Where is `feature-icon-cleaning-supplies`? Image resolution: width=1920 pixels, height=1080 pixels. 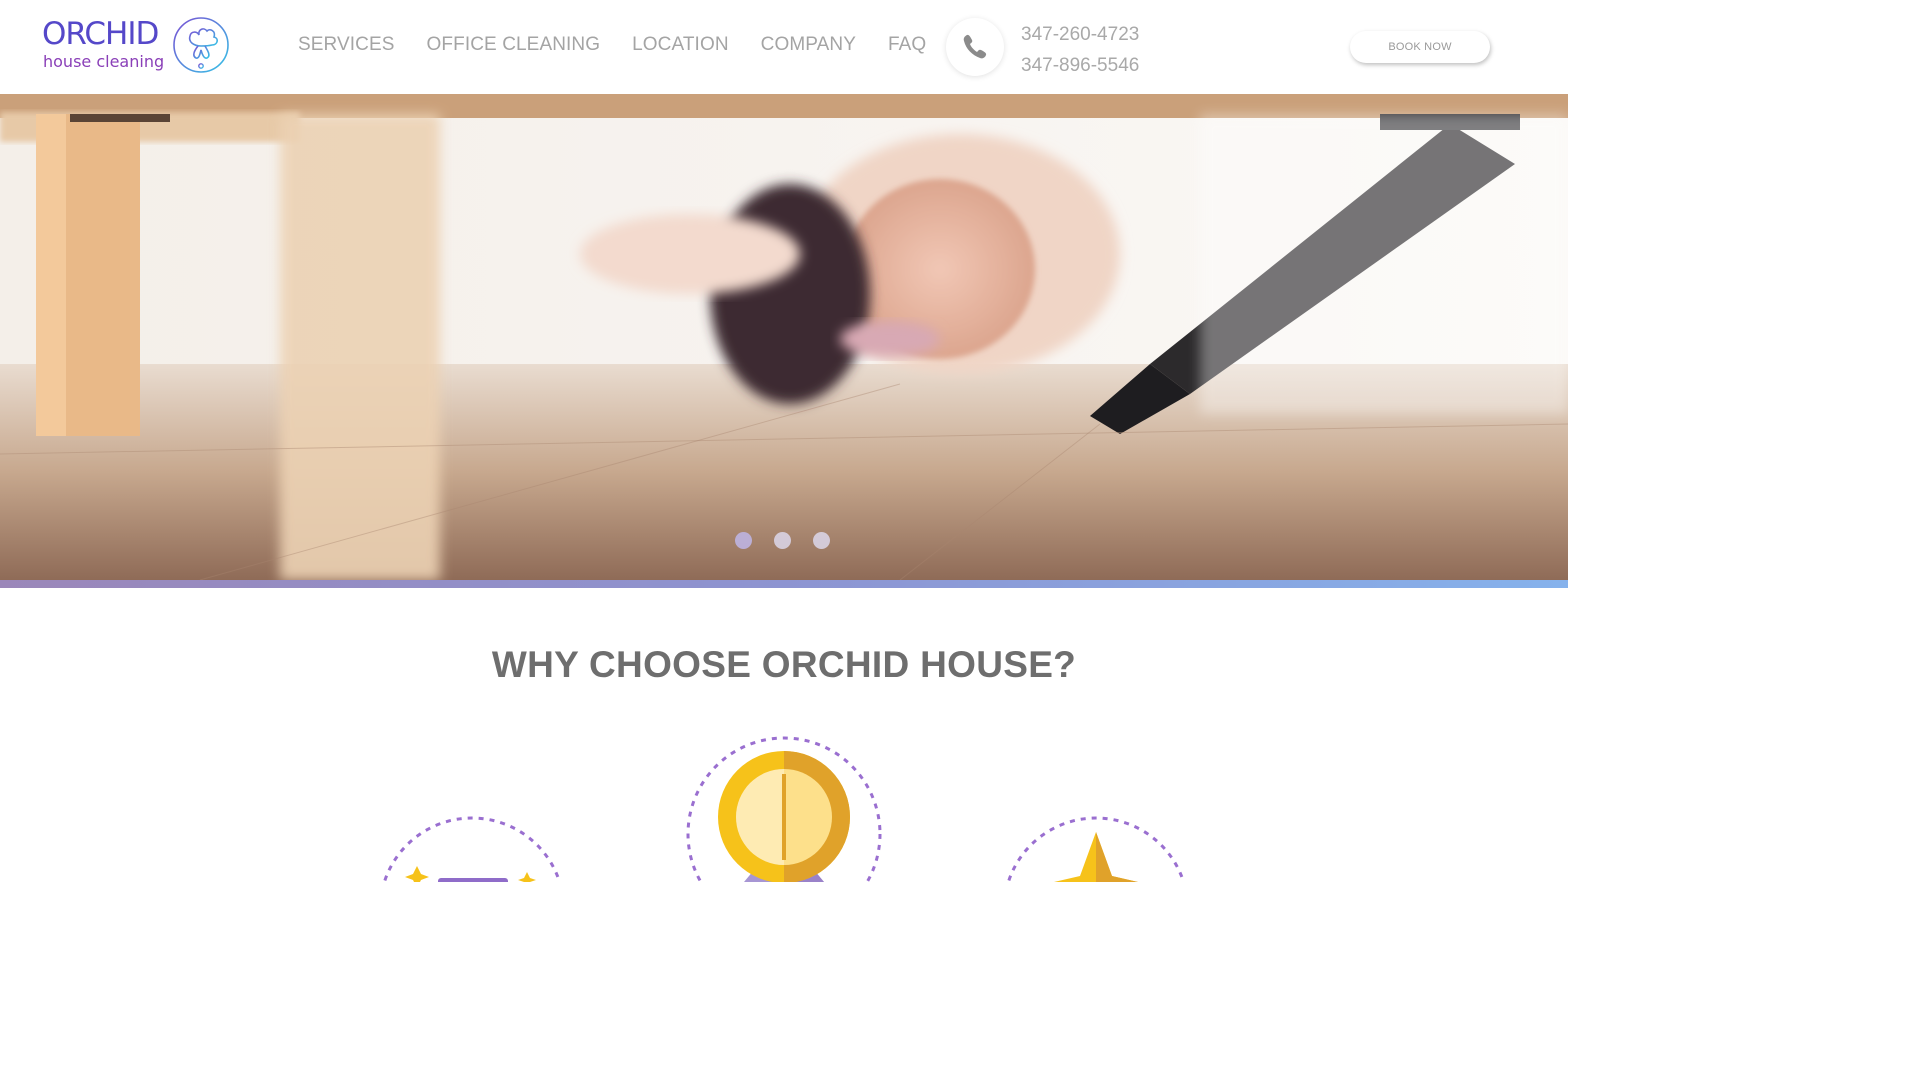
feature-icon-cleaning-supplies is located at coordinates (472, 849).